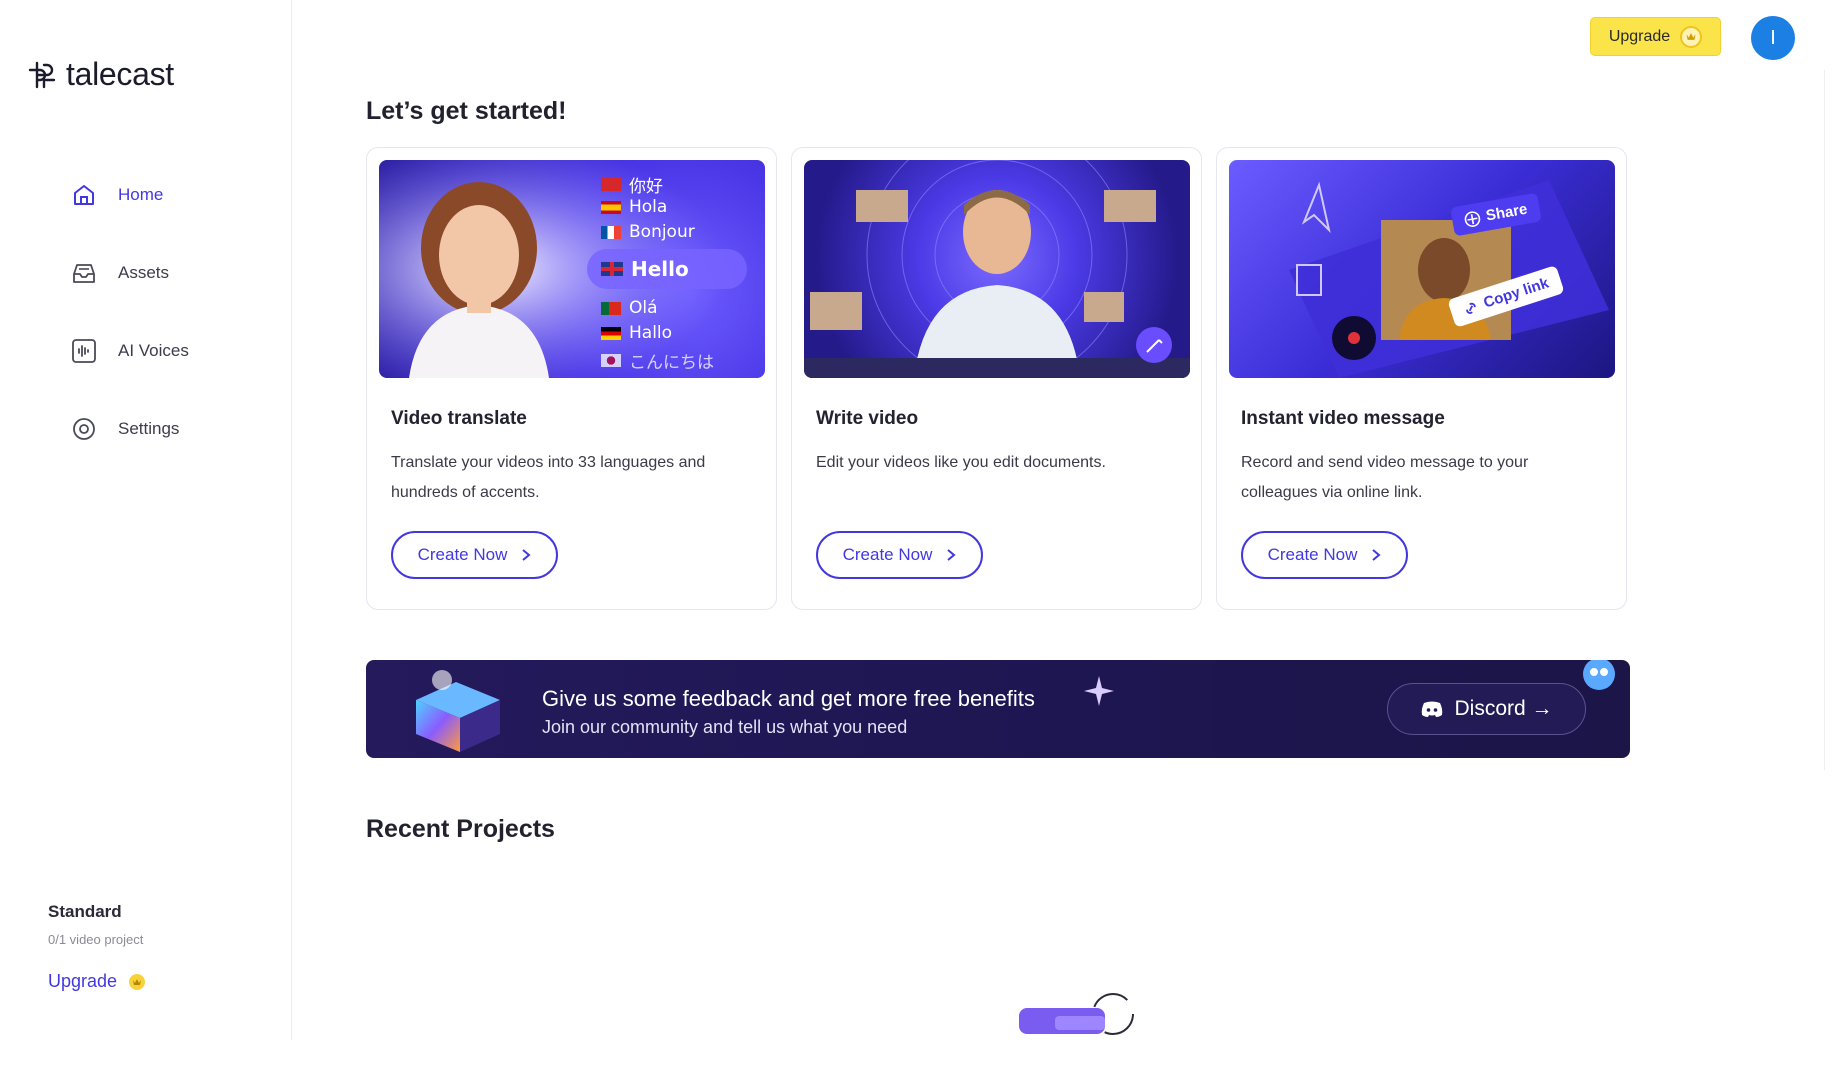  Describe the element at coordinates (120, 74) in the screenshot. I see `app-name: talecast` at that location.